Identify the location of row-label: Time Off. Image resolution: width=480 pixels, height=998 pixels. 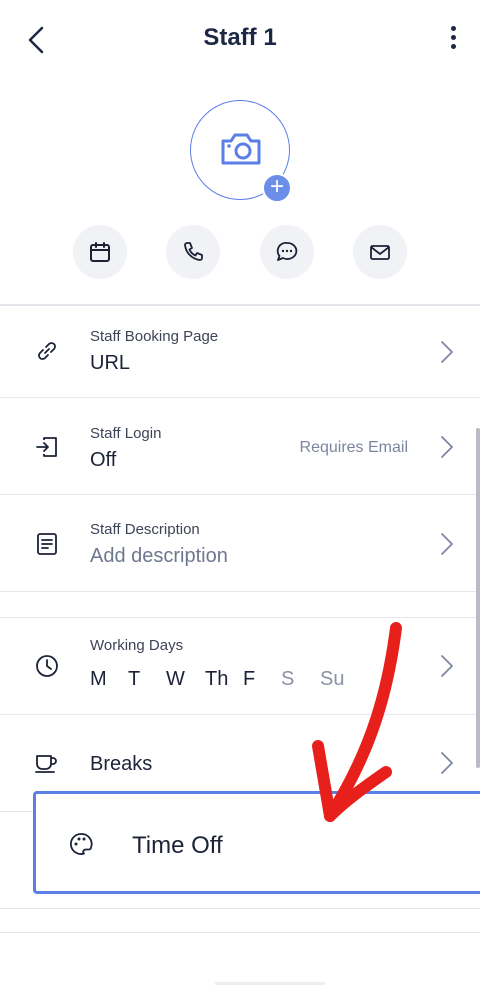
(177, 845).